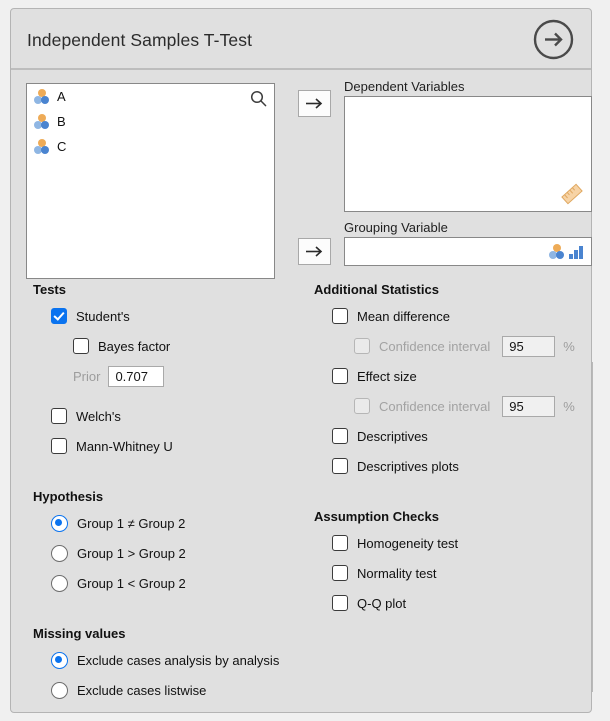 This screenshot has height=721, width=610. What do you see at coordinates (61, 96) in the screenshot?
I see `variable-name: A` at bounding box center [61, 96].